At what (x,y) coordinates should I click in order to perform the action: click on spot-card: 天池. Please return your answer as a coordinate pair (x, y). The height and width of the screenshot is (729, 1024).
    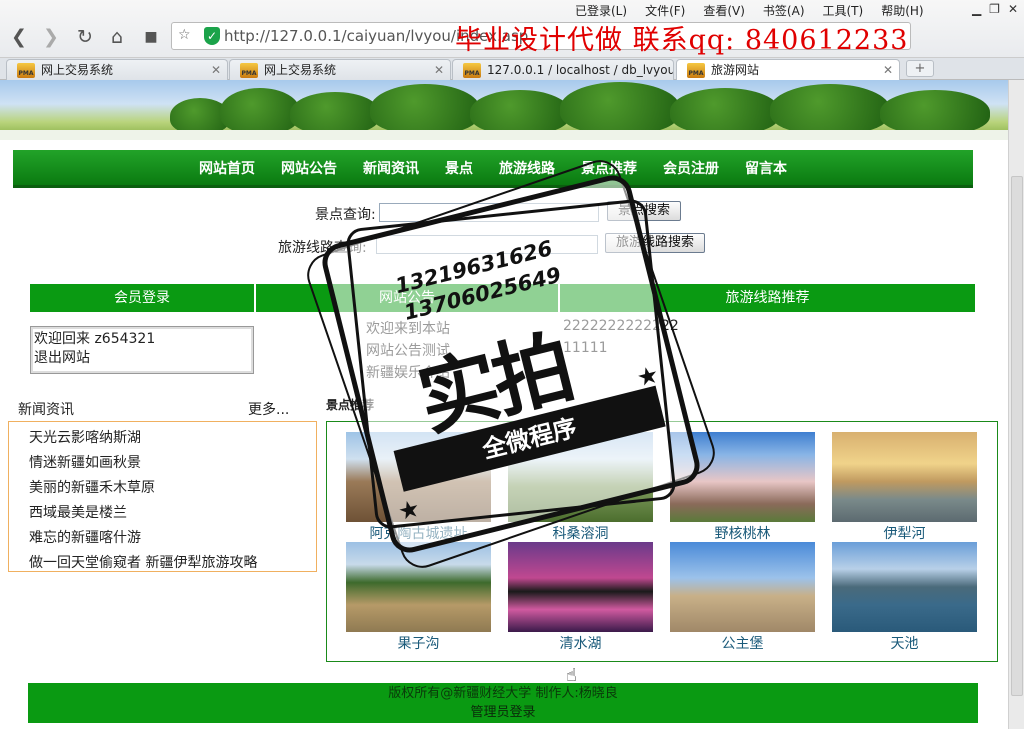
    Looking at the image, I should click on (904, 597).